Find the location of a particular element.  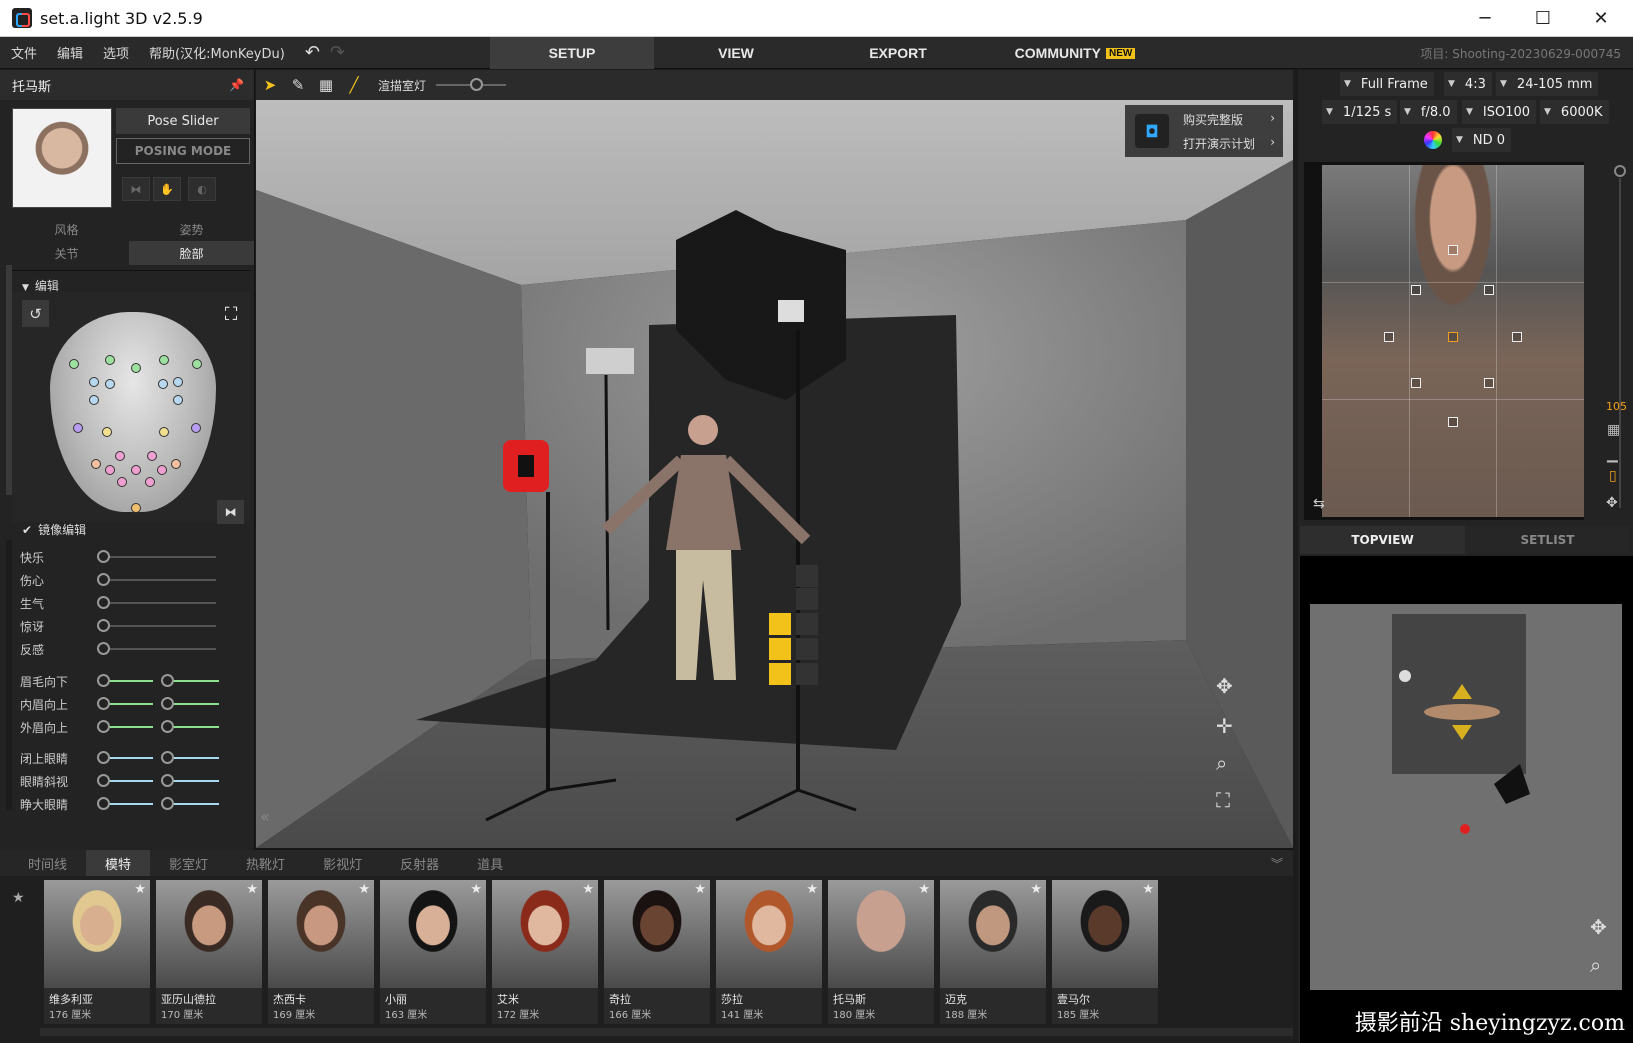

pose-slider-button: Pose Slider is located at coordinates (183, 121).